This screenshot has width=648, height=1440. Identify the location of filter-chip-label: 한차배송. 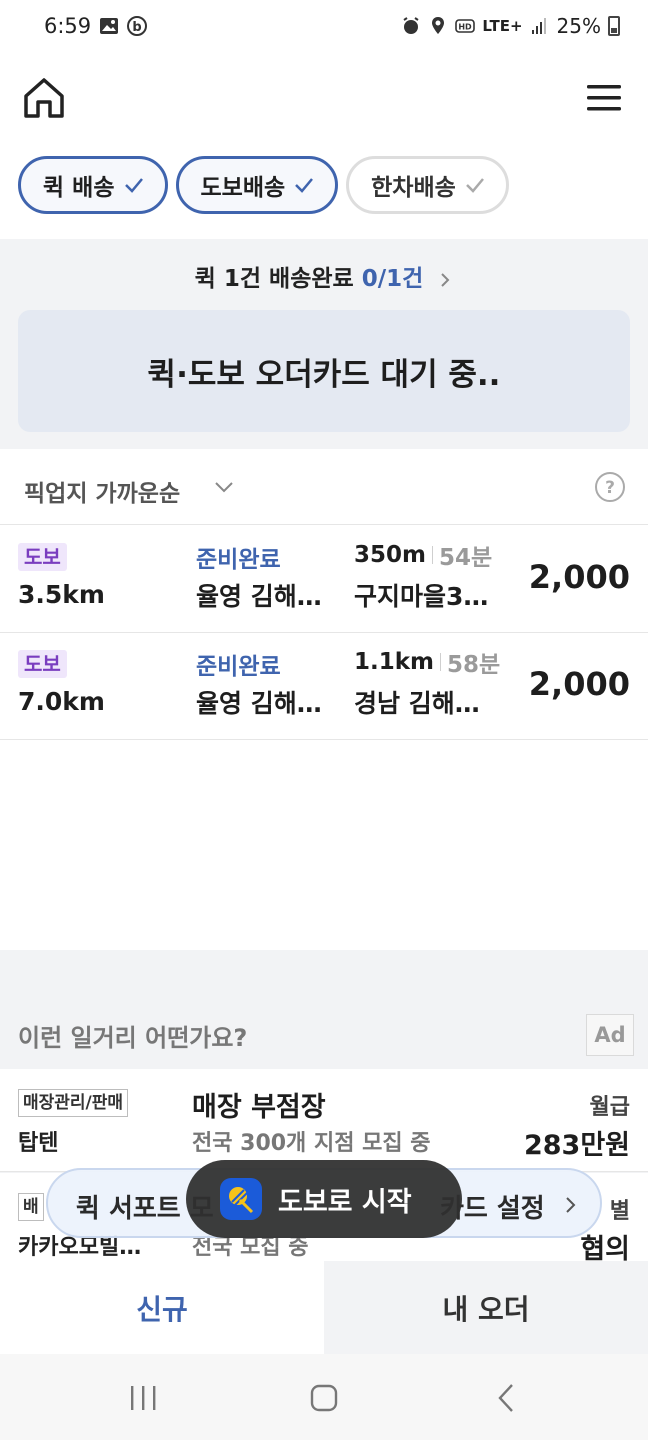
(413, 188).